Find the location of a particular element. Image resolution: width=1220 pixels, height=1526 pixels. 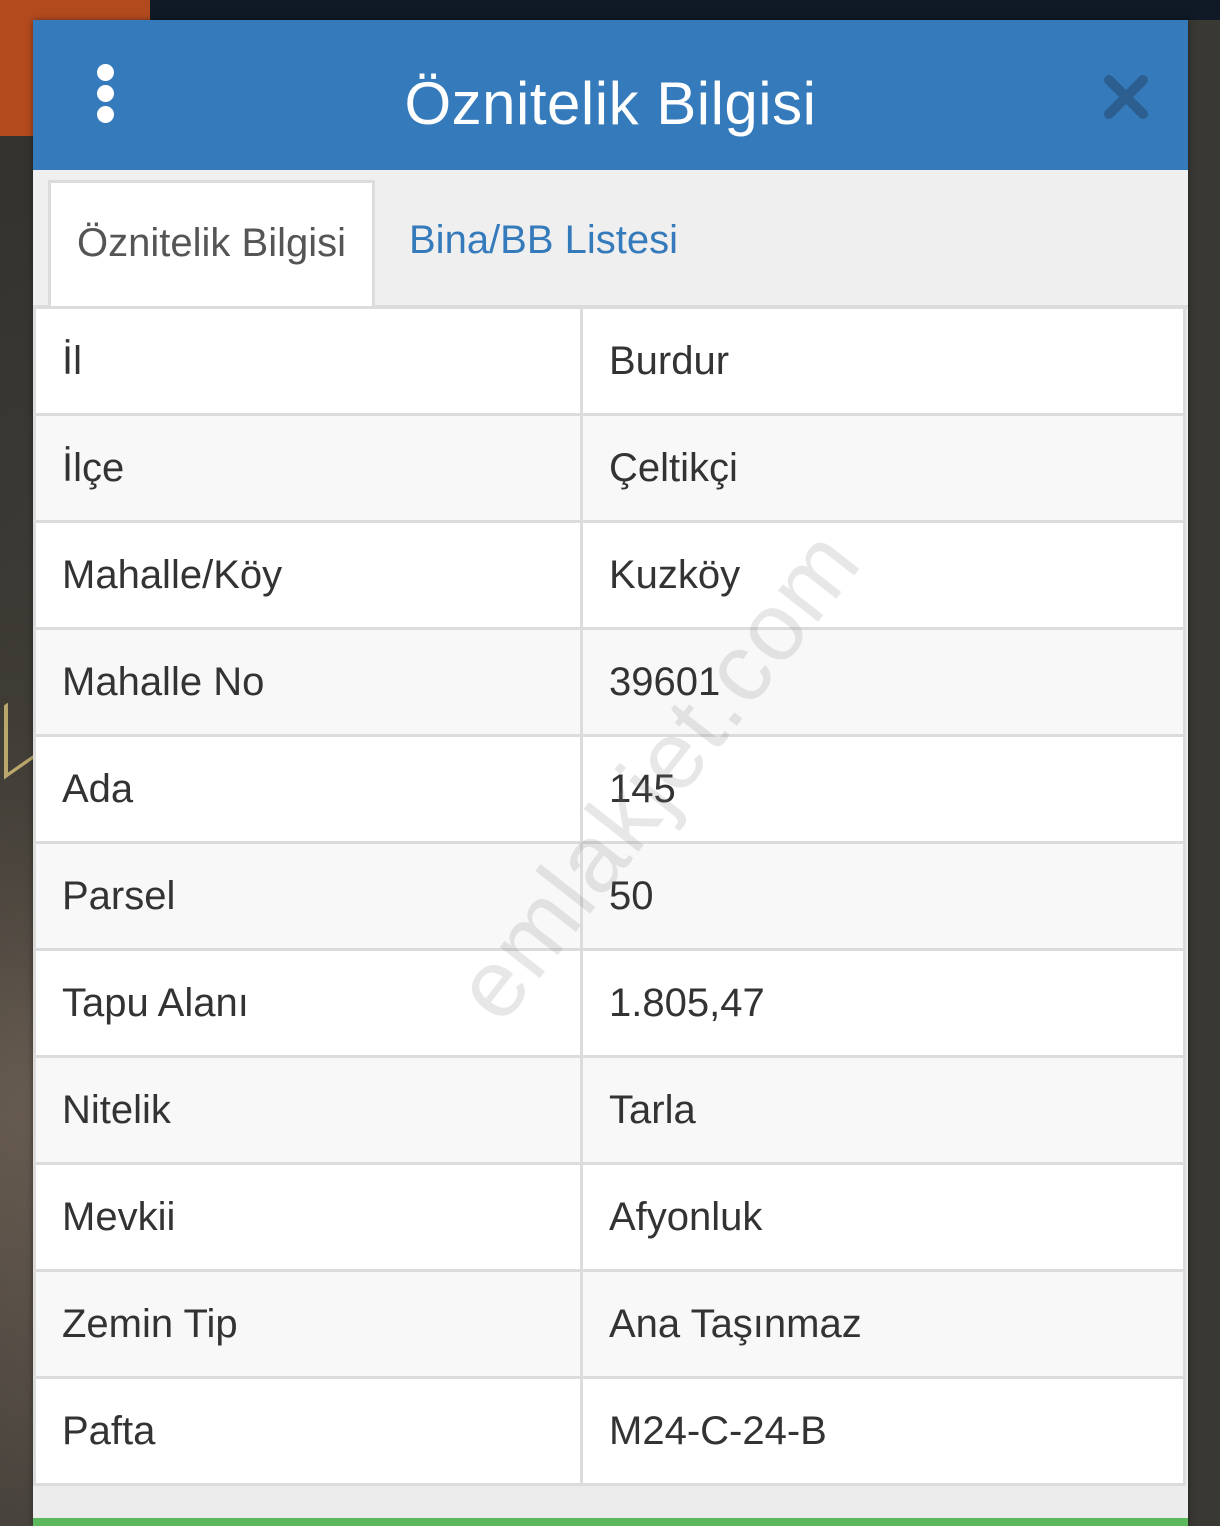

table-row: Mahalle No 39601 is located at coordinates (609, 682).